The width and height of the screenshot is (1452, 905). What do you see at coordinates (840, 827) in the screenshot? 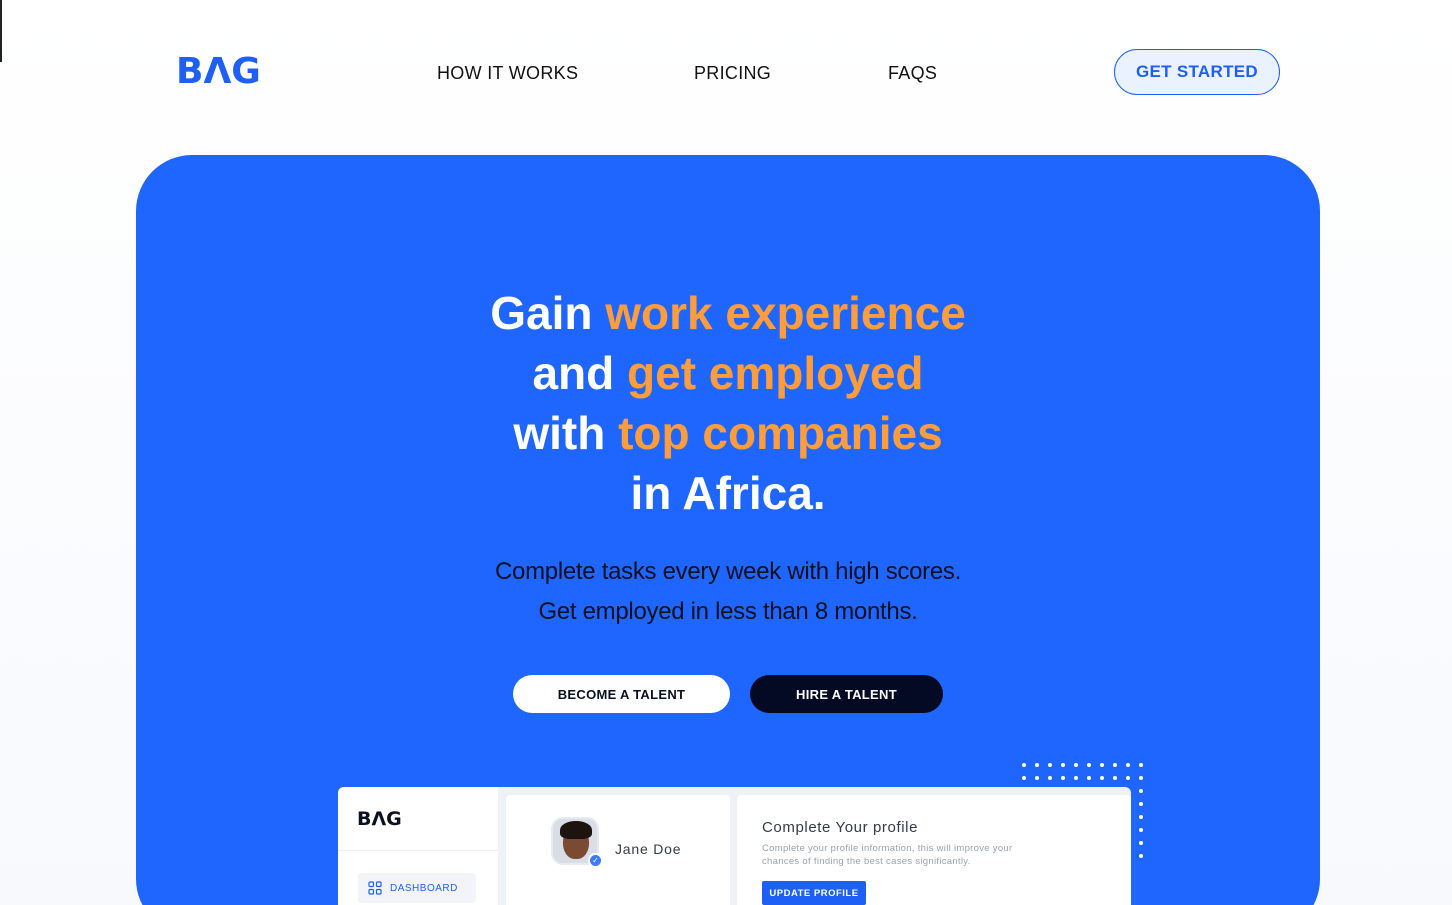
I see `profile-card-title: Complete Your profile` at bounding box center [840, 827].